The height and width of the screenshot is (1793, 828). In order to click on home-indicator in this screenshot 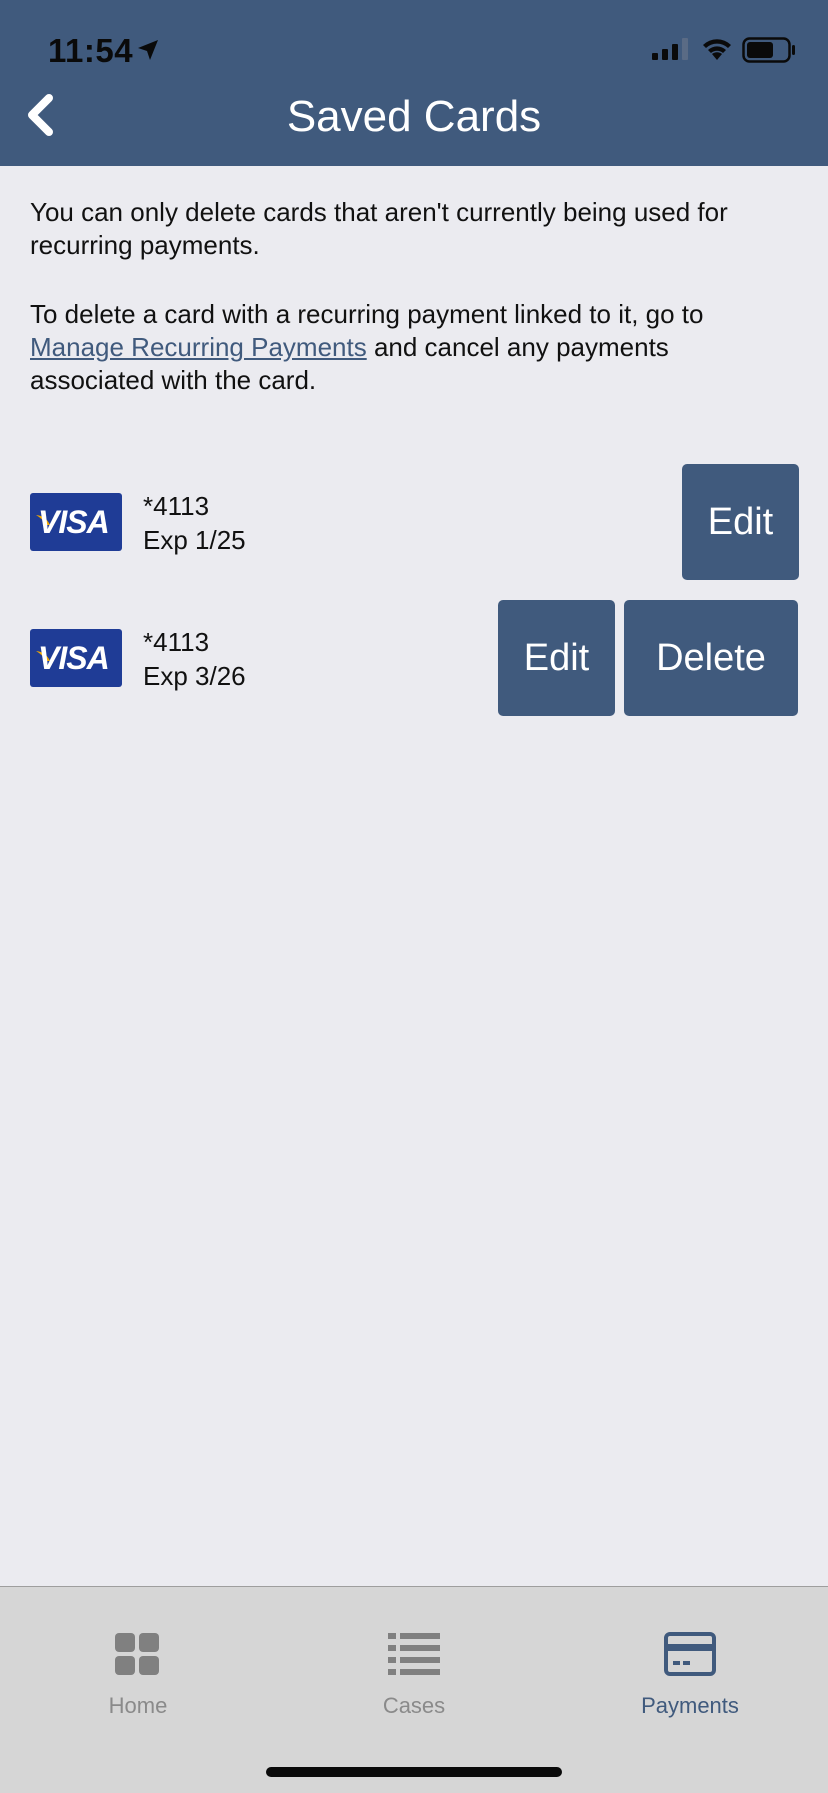, I will do `click(414, 1772)`.